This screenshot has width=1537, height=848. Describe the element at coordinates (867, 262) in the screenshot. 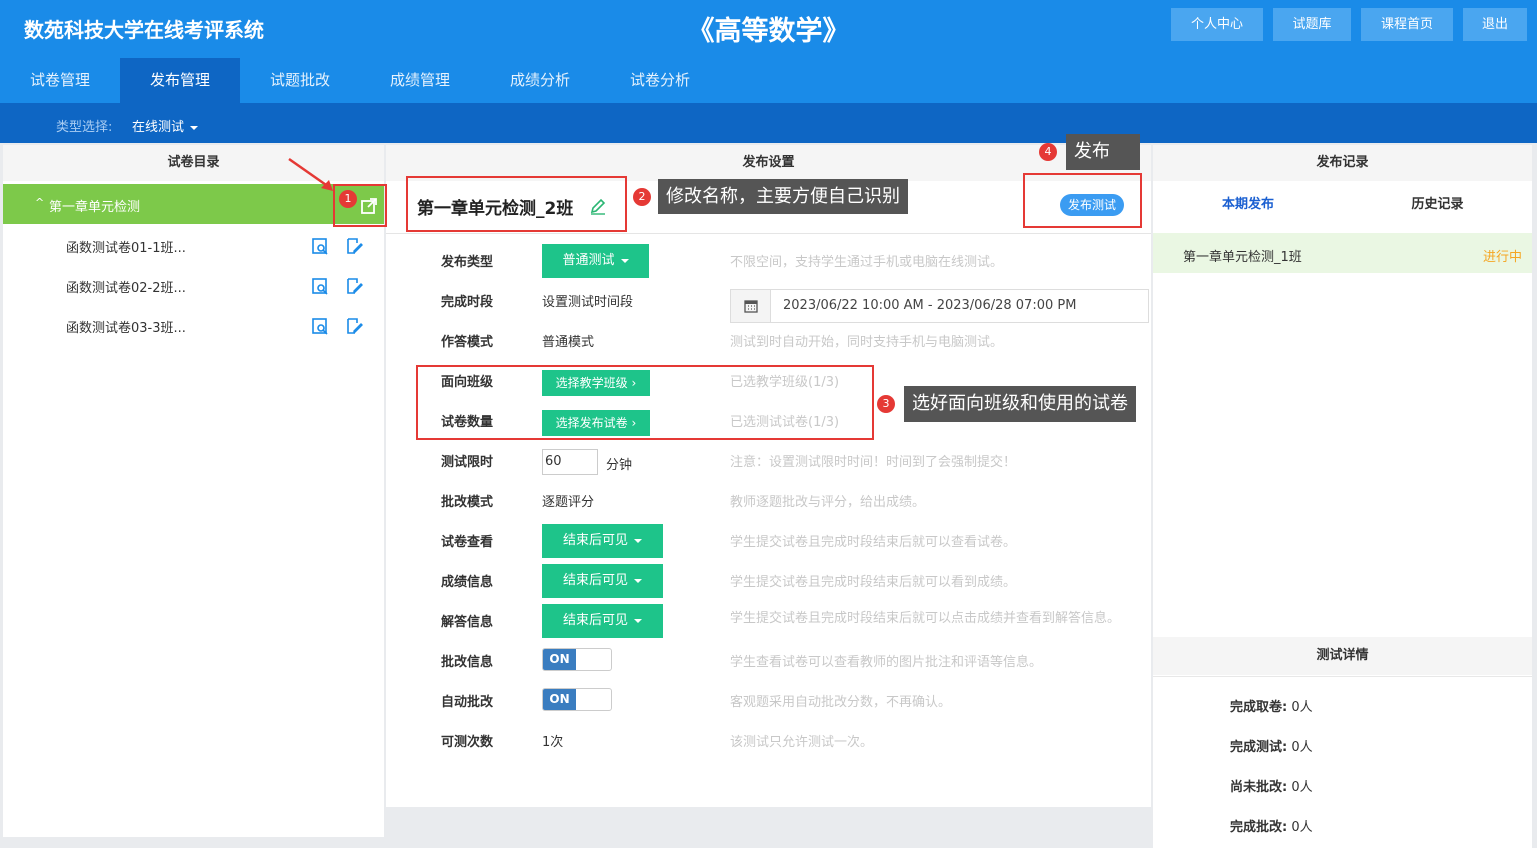

I see `form-hint: 不限空间，支持学生通过手机或电脑在线测试。` at that location.